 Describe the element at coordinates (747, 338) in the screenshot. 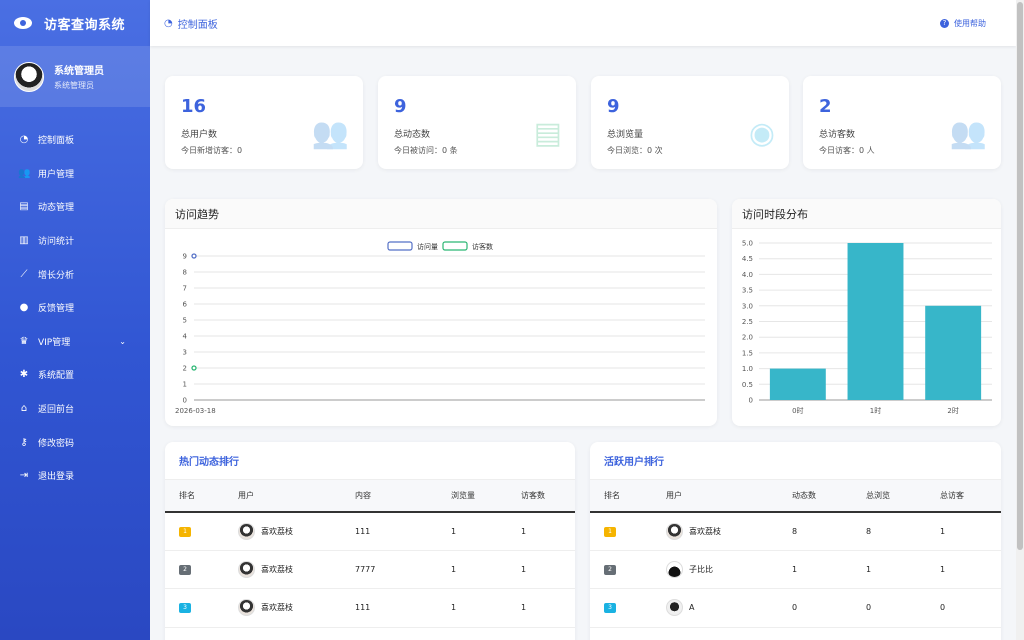

I see `y-tick-label: 2.0` at that location.